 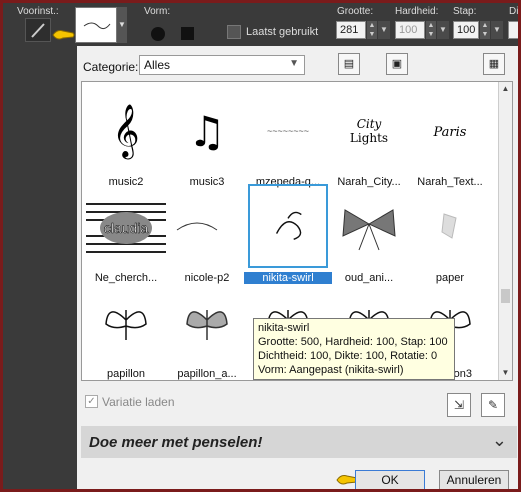 What do you see at coordinates (410, 30) in the screenshot?
I see `hardness-input: 100` at bounding box center [410, 30].